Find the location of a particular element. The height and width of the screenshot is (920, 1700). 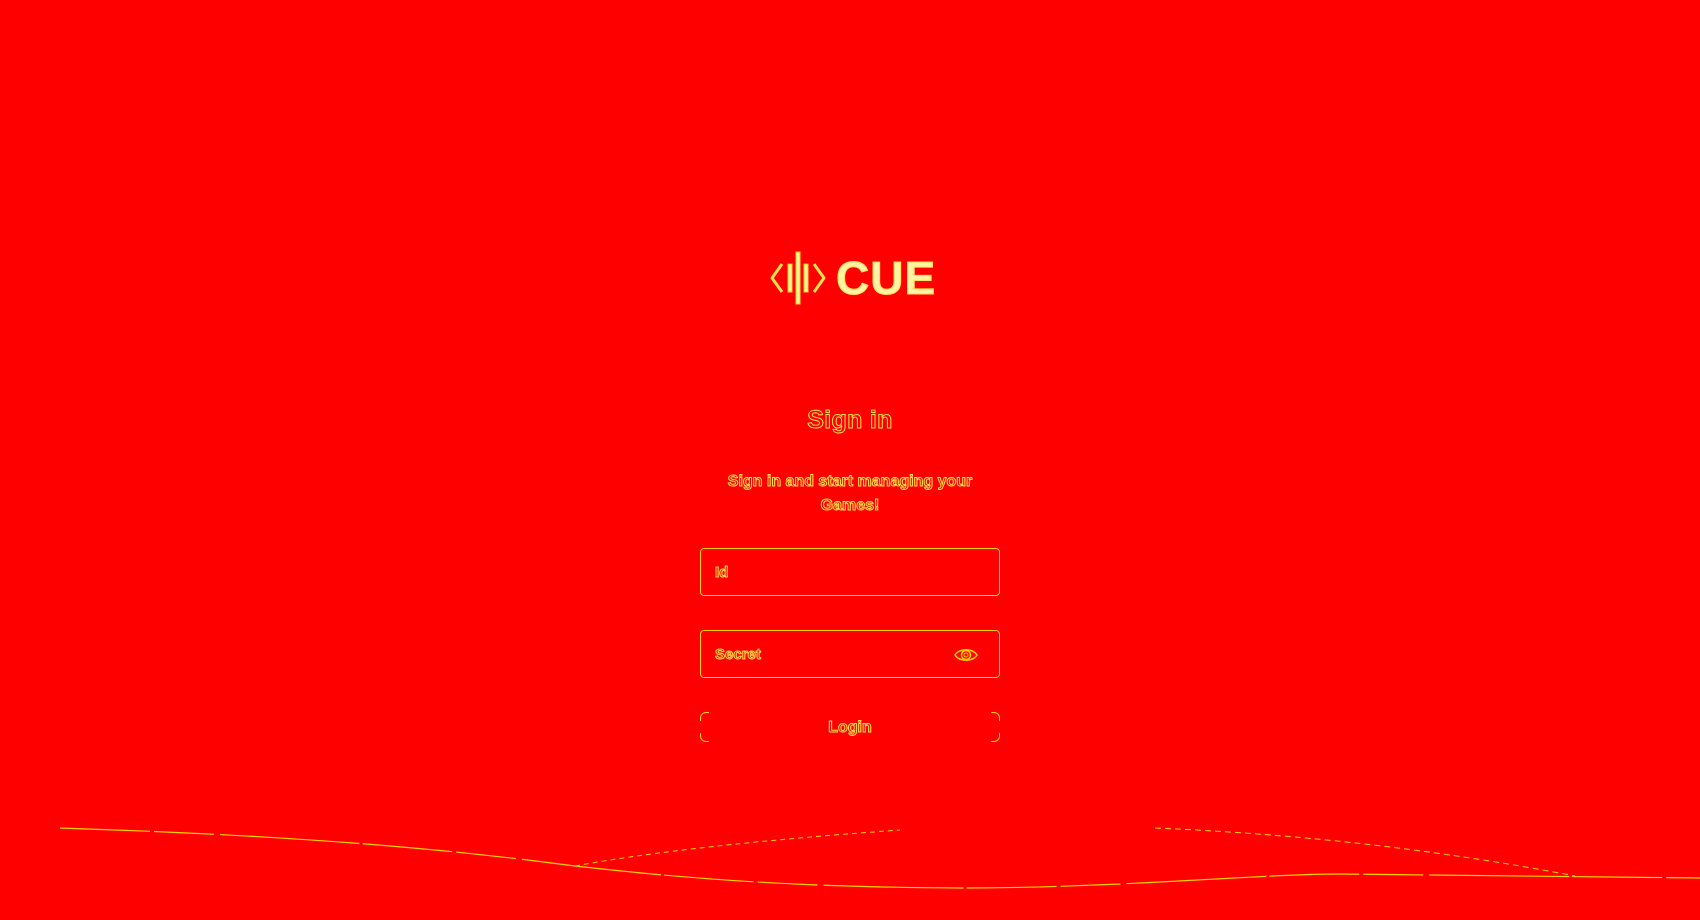

page-subtitle: Sign in and start managing your Games! is located at coordinates (850, 494).